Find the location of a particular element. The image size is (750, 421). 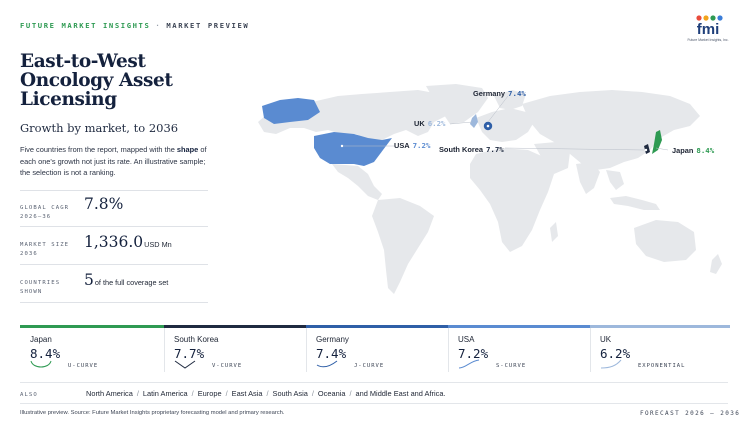

j-curve-icon is located at coordinates (327, 364).